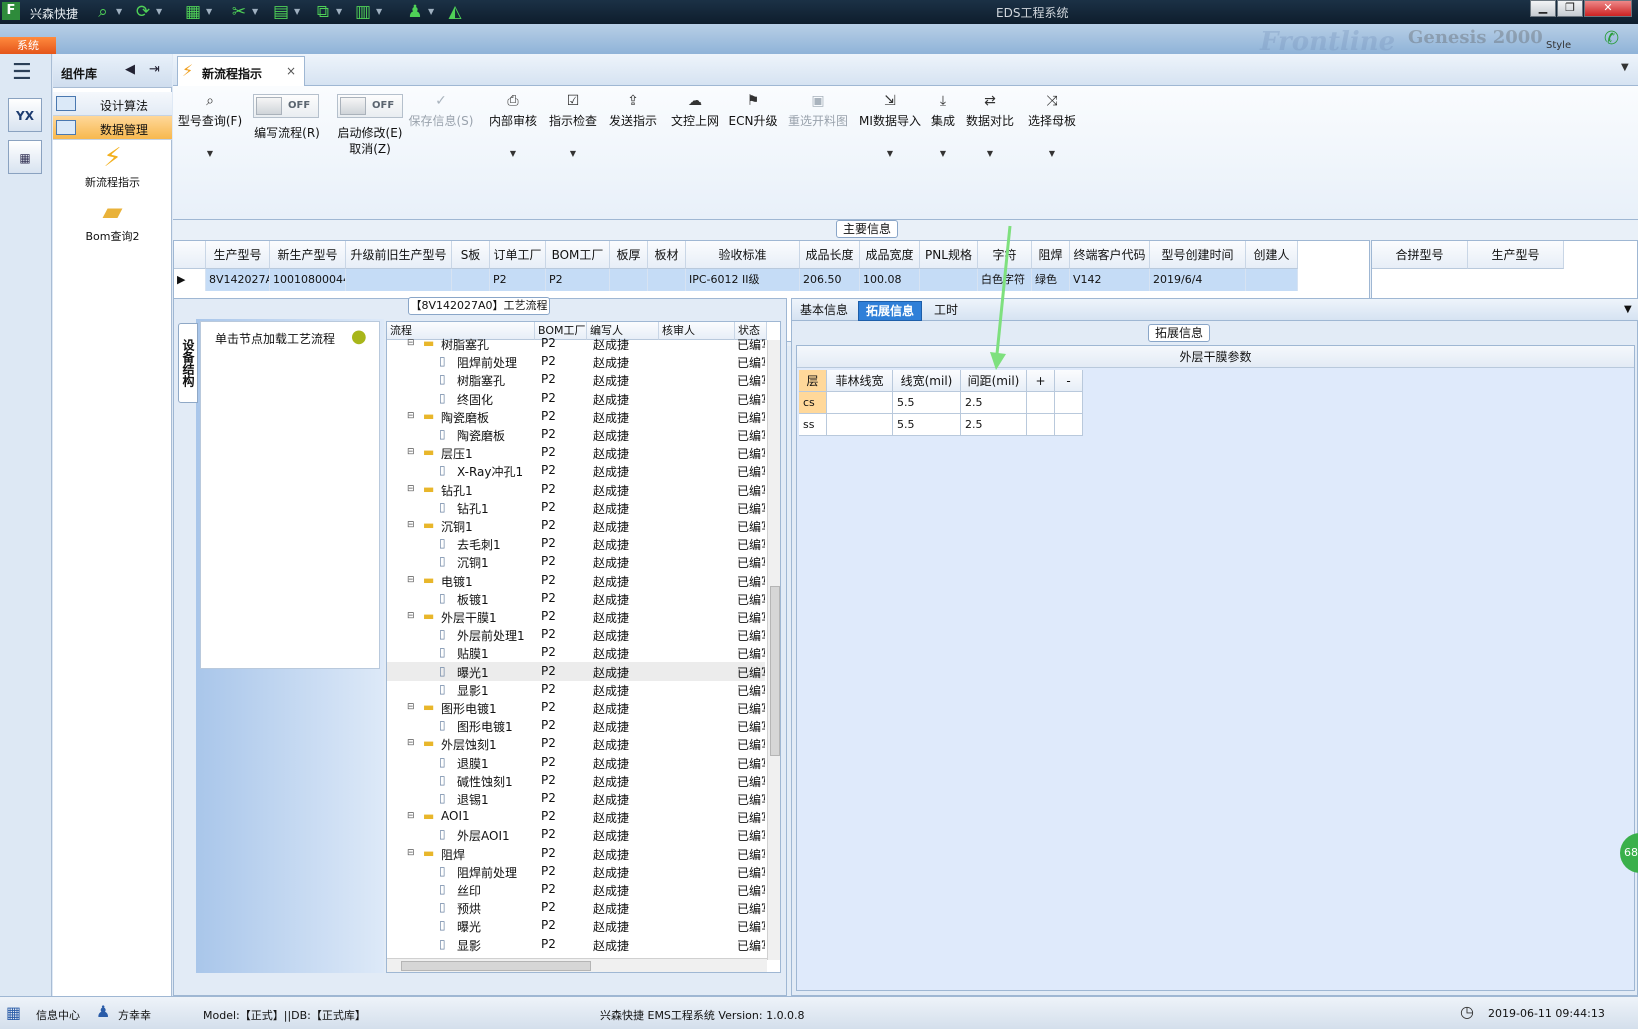 The width and height of the screenshot is (1638, 1029). Describe the element at coordinates (210, 125) in the screenshot. I see `model-query-button: ⌕ 型号查询(F) ▼` at that location.